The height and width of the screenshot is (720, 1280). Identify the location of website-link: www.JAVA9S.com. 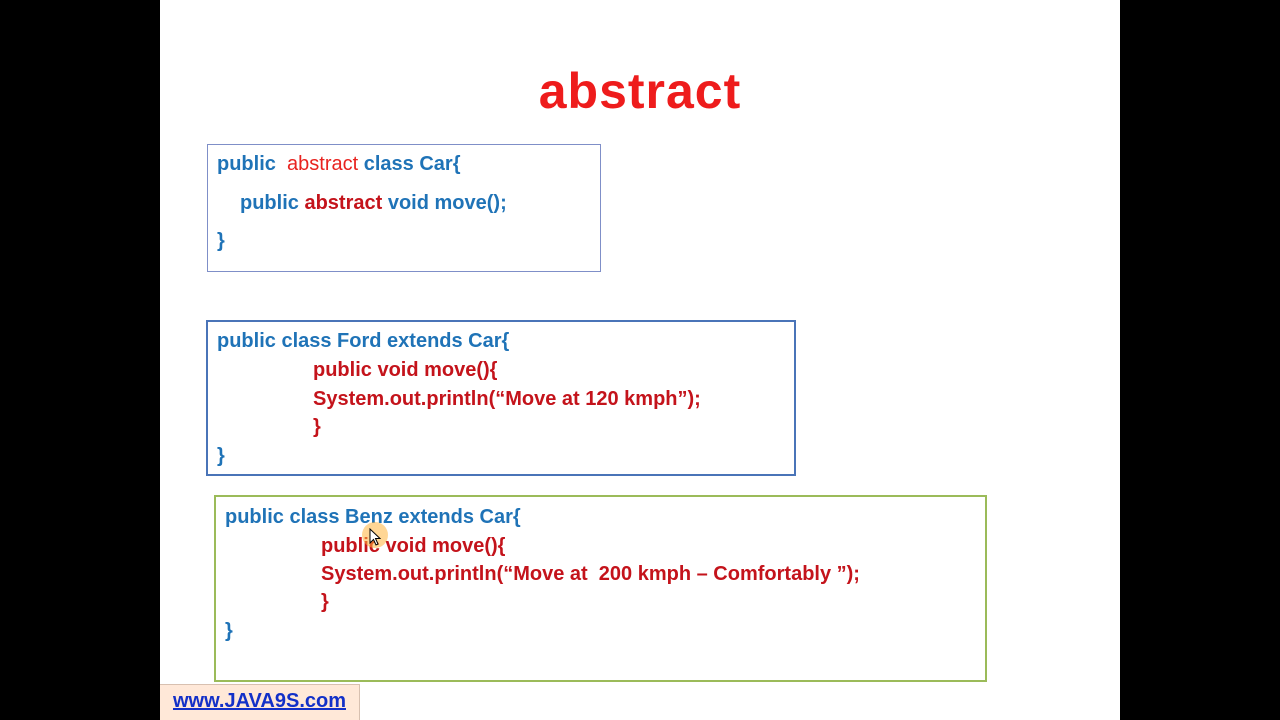
(259, 701).